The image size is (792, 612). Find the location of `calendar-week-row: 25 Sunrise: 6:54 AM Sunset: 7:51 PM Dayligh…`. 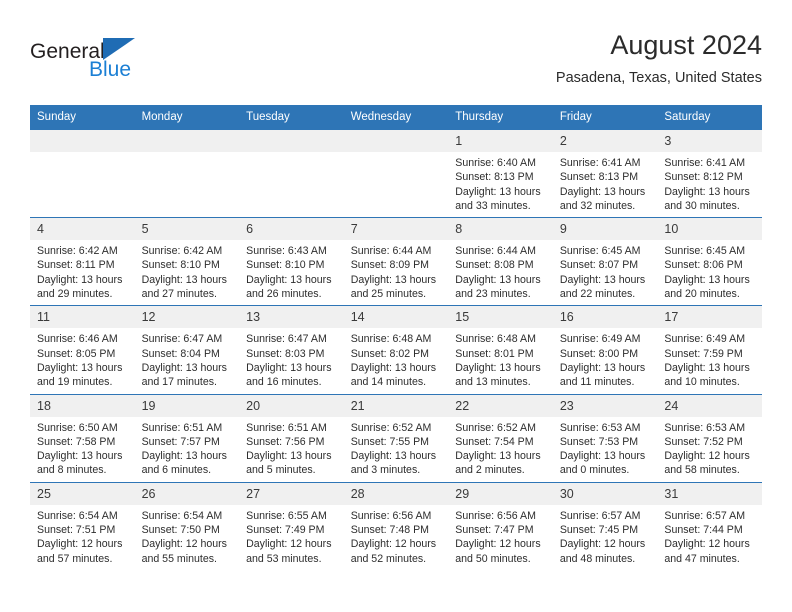

calendar-week-row: 25 Sunrise: 6:54 AM Sunset: 7:51 PM Dayligh… is located at coordinates (396, 525).